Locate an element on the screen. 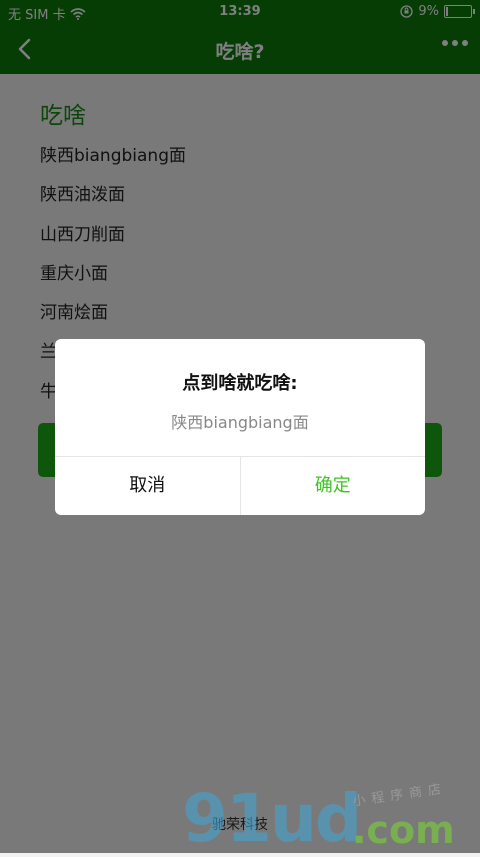 The height and width of the screenshot is (857, 480). watermark-domain: .com is located at coordinates (403, 830).